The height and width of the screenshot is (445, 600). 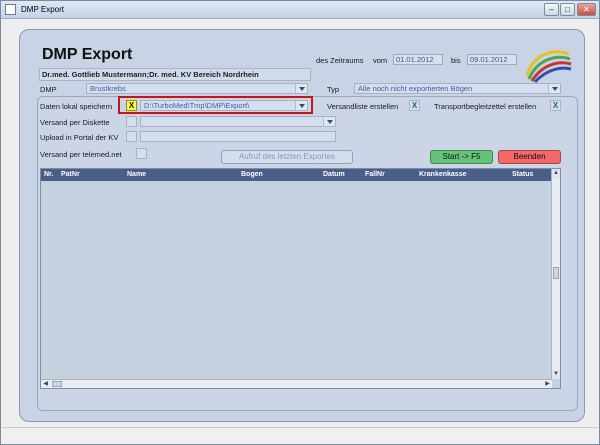 What do you see at coordinates (380, 60) in the screenshot?
I see `from-label: vom` at bounding box center [380, 60].